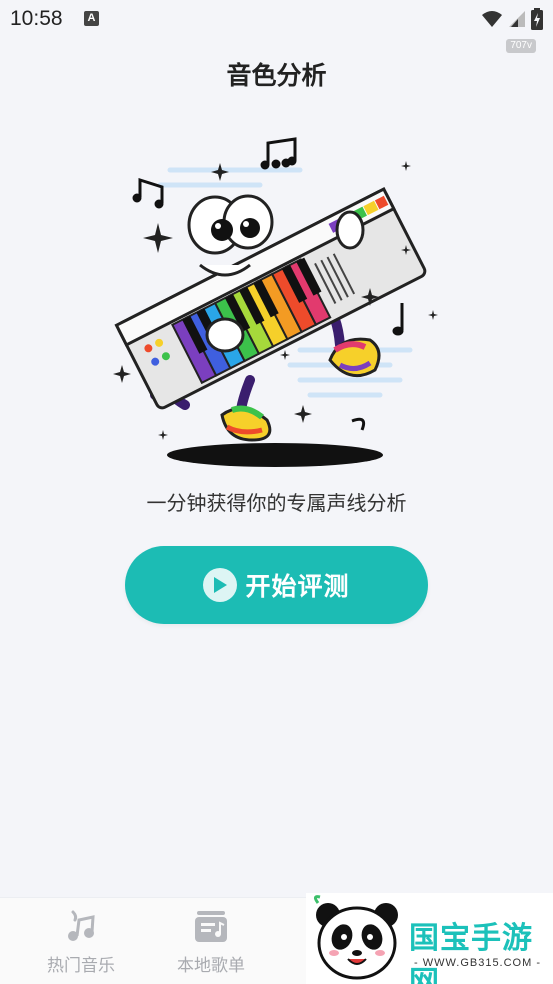 This screenshot has height=984, width=553. What do you see at coordinates (81, 966) in the screenshot?
I see `tab-hot-music-label: 热门音乐` at bounding box center [81, 966].